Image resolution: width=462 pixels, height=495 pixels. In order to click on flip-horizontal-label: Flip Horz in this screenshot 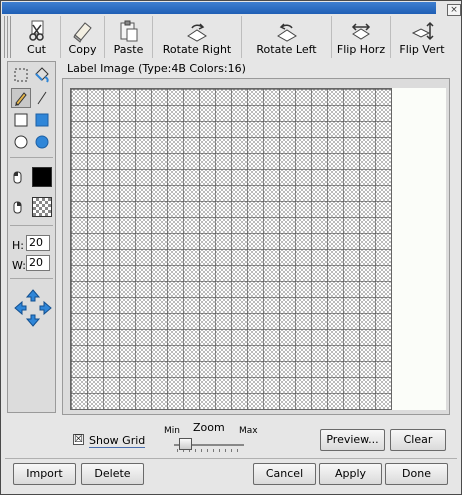, I will do `click(361, 49)`.